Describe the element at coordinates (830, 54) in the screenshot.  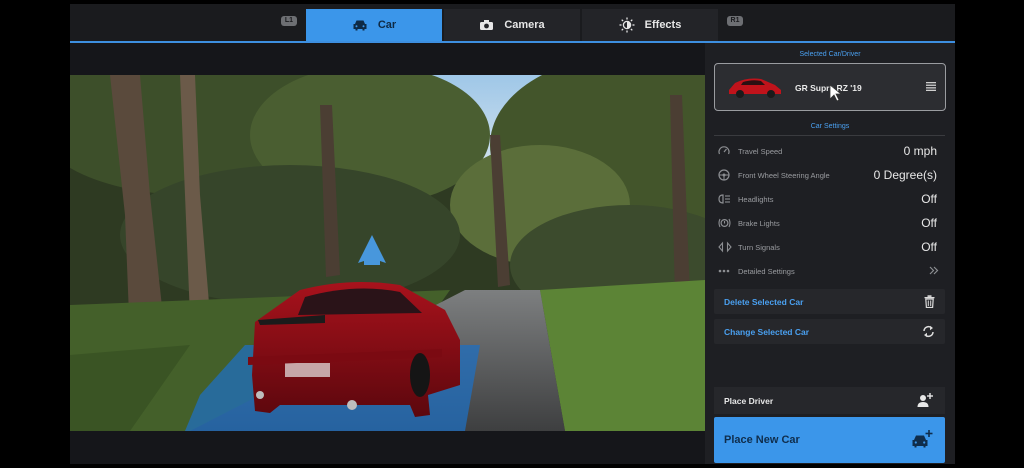
I see `selected-section-title: Selected Car/Driver` at that location.